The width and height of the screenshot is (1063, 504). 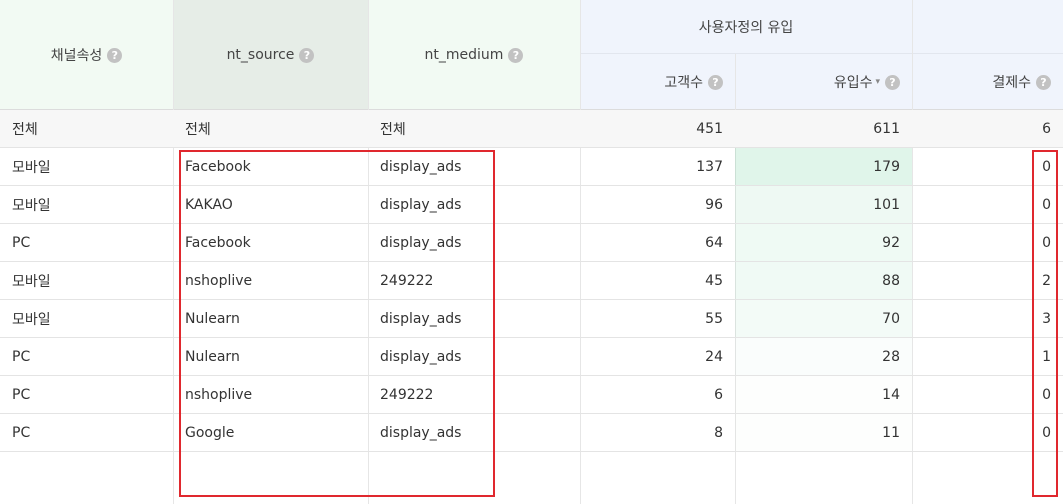 What do you see at coordinates (823, 204) in the screenshot?
I see `cell-visits: 101` at bounding box center [823, 204].